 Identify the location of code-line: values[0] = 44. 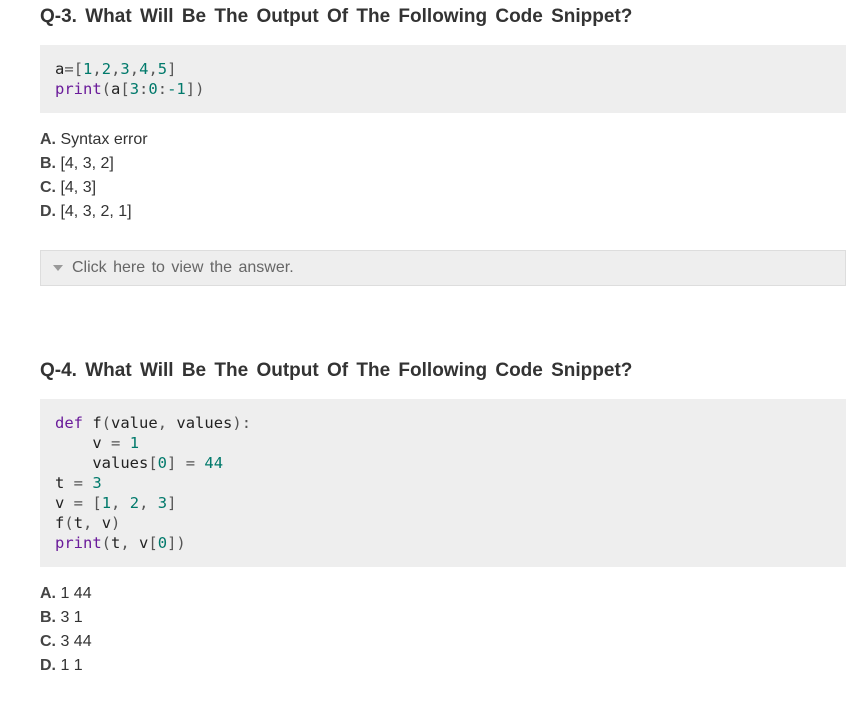
(139, 463).